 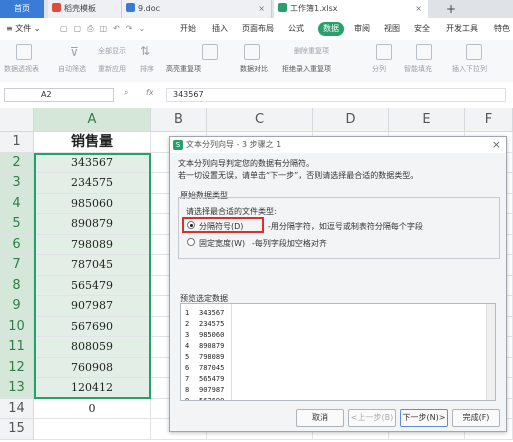 I want to click on row-header: 8, so click(x=17, y=285).